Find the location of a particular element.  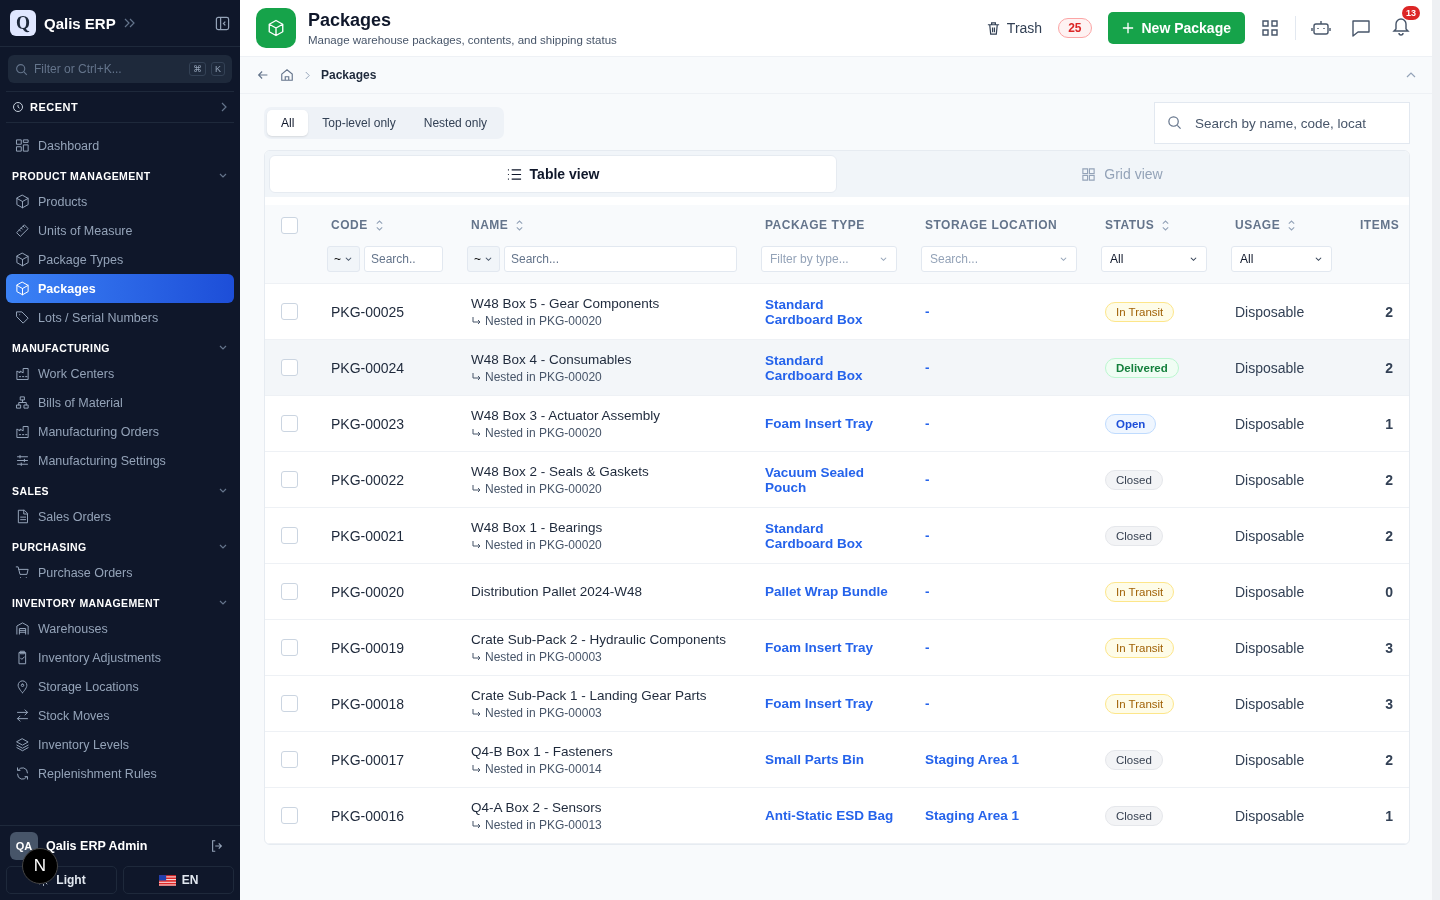

table-row: PKG-00024 W48 Box 4 - Consumables Nested in PKG-00020 Standard Cardboard Box - Delivered Disposable 2 is located at coordinates (837, 368).